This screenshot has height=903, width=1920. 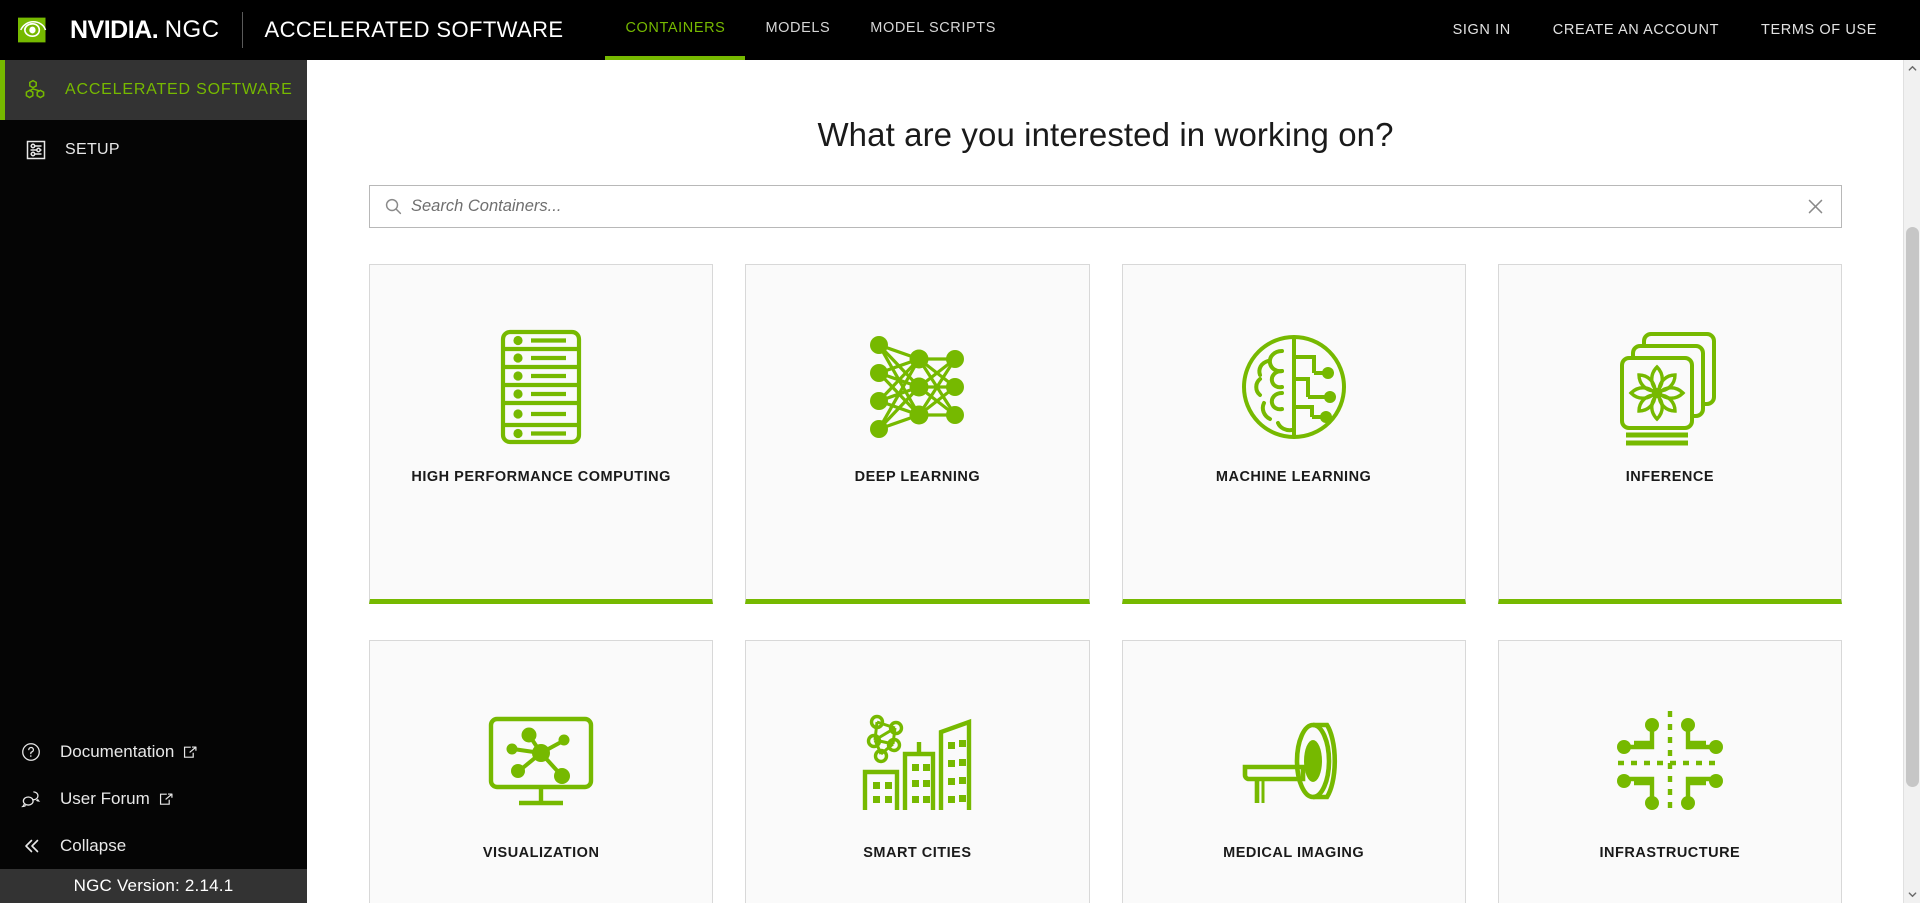 What do you see at coordinates (541, 477) in the screenshot?
I see `card-label: HIGH PERFORMANCE COMPUTING` at bounding box center [541, 477].